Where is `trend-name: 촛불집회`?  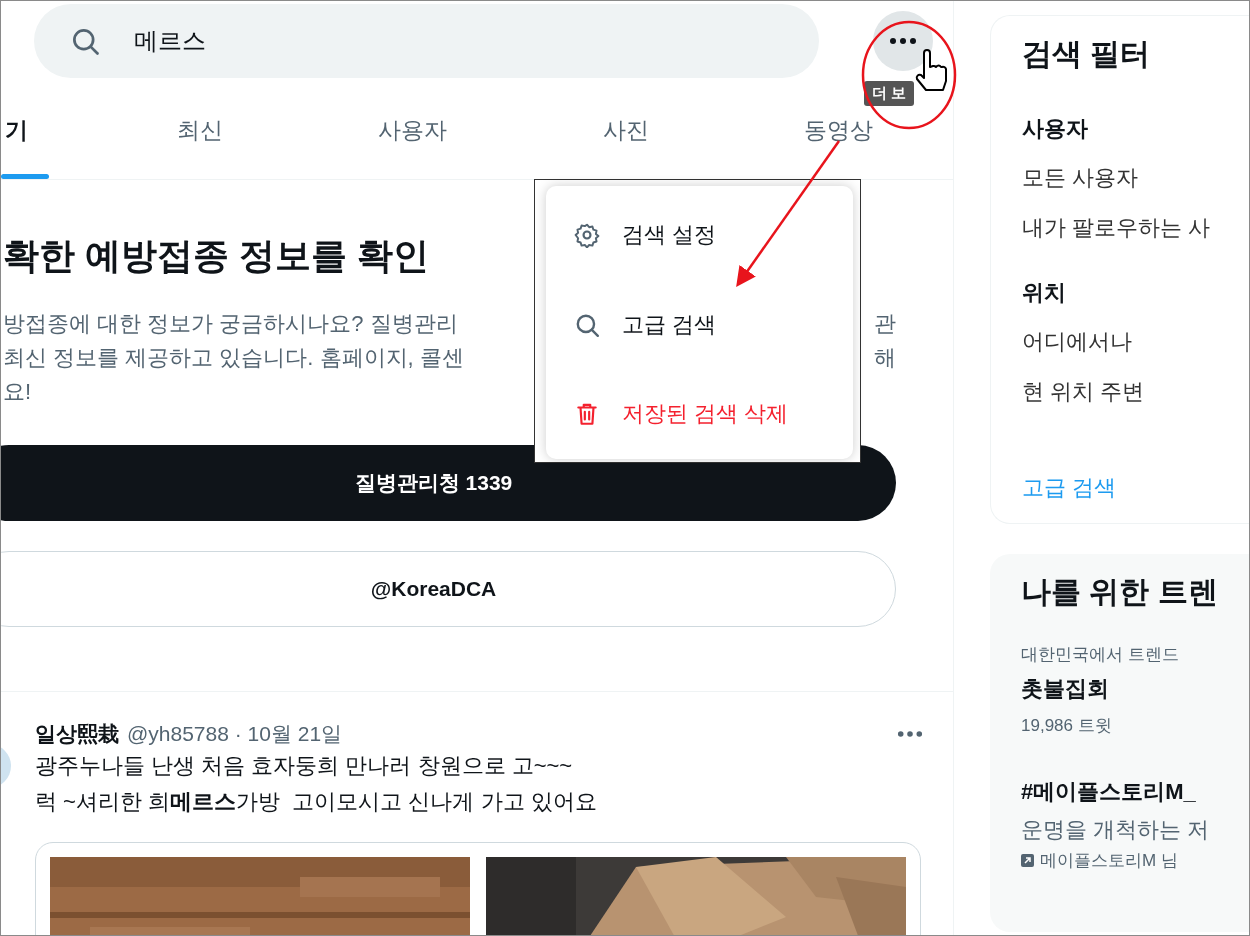 trend-name: 촛불집회 is located at coordinates (1135, 689).